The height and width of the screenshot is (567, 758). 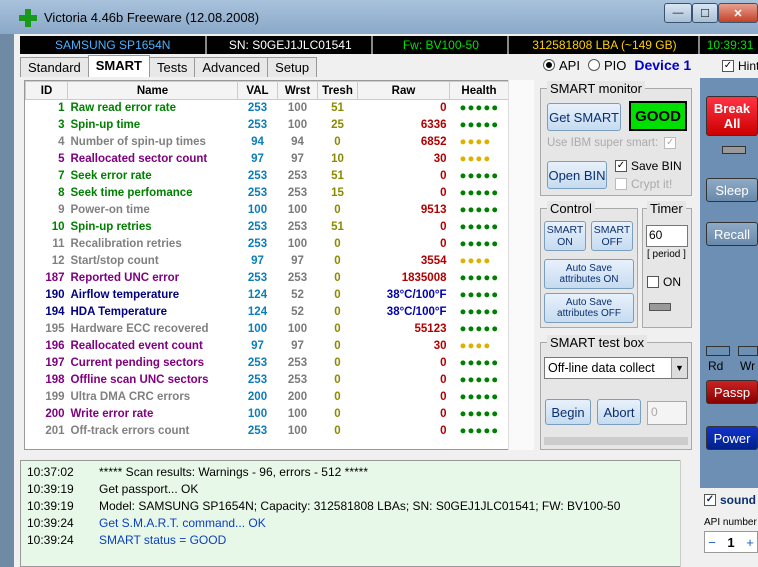 What do you see at coordinates (549, 65) in the screenshot?
I see `api-radio` at bounding box center [549, 65].